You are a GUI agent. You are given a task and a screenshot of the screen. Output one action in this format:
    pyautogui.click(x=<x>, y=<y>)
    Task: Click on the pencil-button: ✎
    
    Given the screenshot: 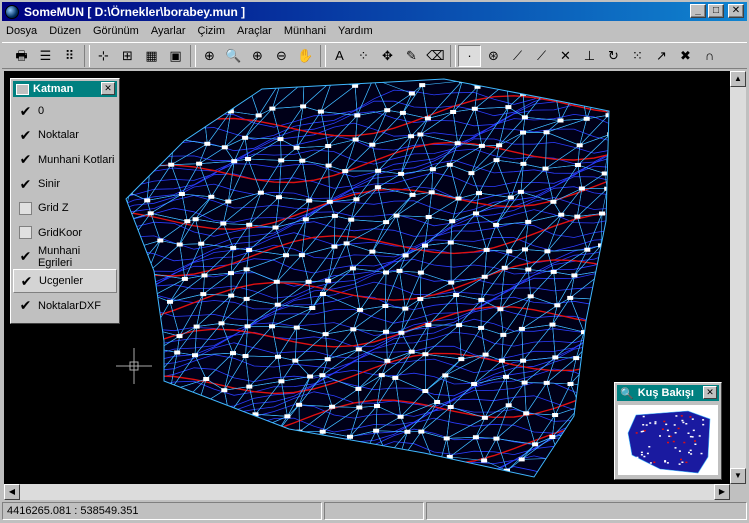 What is the action you would take?
    pyautogui.click(x=411, y=56)
    